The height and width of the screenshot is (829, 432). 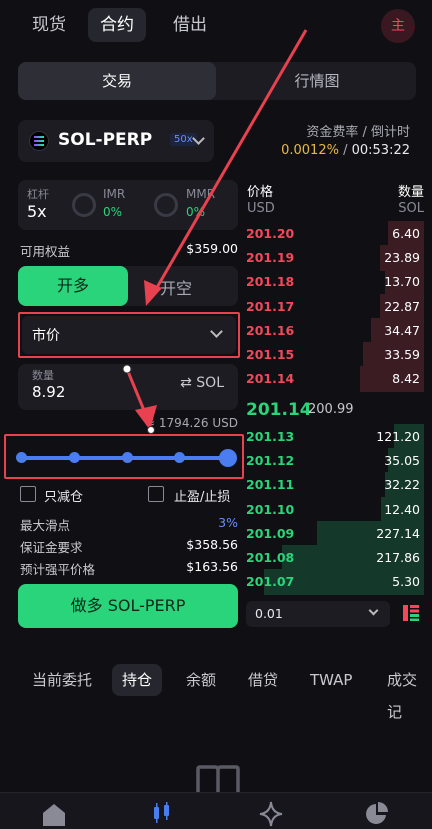 What do you see at coordinates (228, 522) in the screenshot?
I see `max-slippage-value: 3%` at bounding box center [228, 522].